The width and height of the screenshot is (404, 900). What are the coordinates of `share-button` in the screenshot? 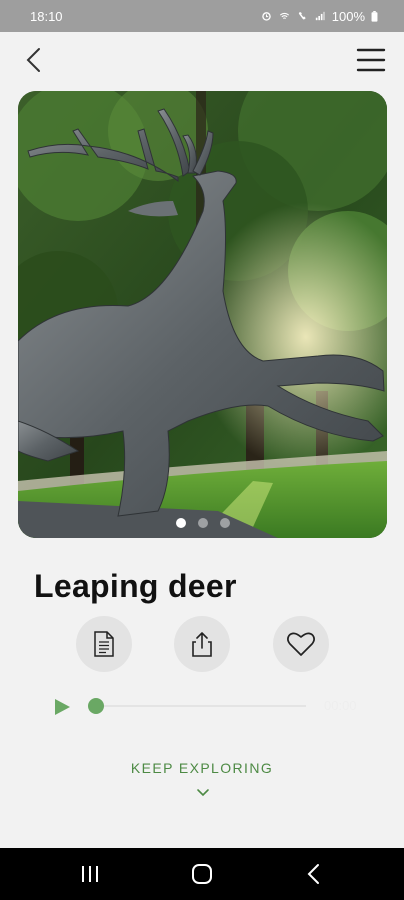 It's located at (202, 644).